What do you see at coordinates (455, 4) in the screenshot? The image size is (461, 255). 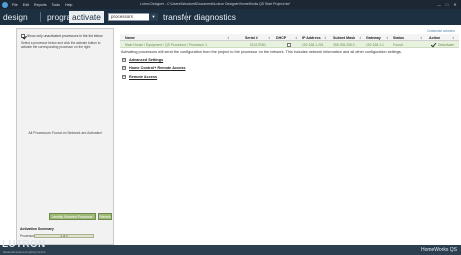 I see `close-icon: ✕` at bounding box center [455, 4].